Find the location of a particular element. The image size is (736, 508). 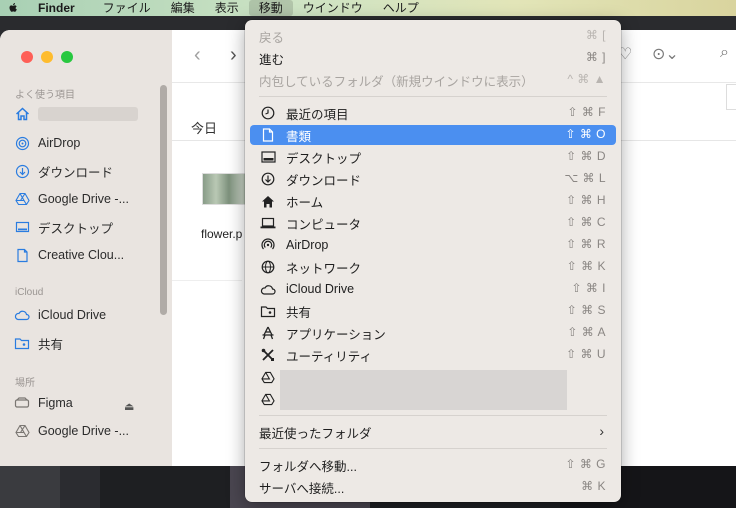

download-icon is located at coordinates (22, 171).